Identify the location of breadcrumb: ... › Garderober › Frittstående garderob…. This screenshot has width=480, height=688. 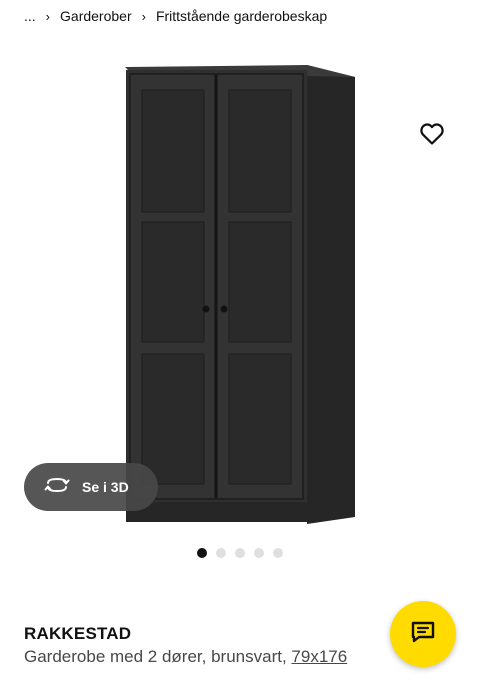
(175, 16).